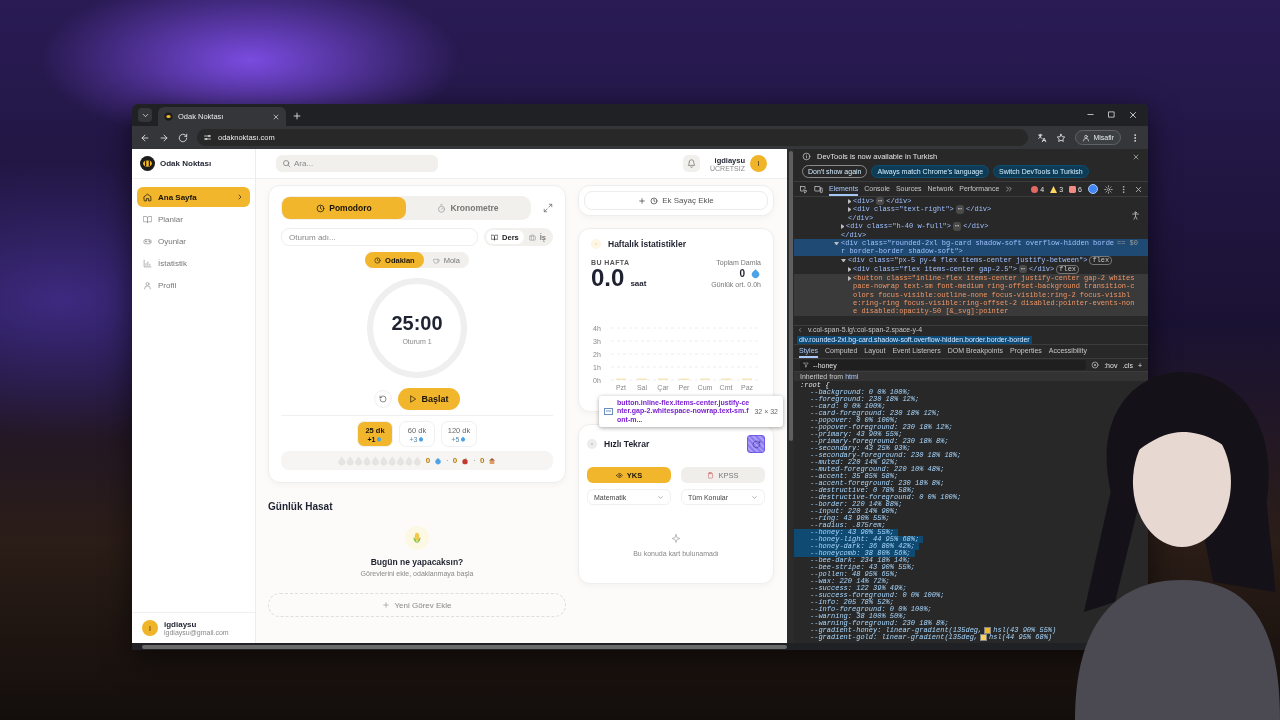  Describe the element at coordinates (532, 237) in the screenshot. I see `briefcase-icon` at that location.